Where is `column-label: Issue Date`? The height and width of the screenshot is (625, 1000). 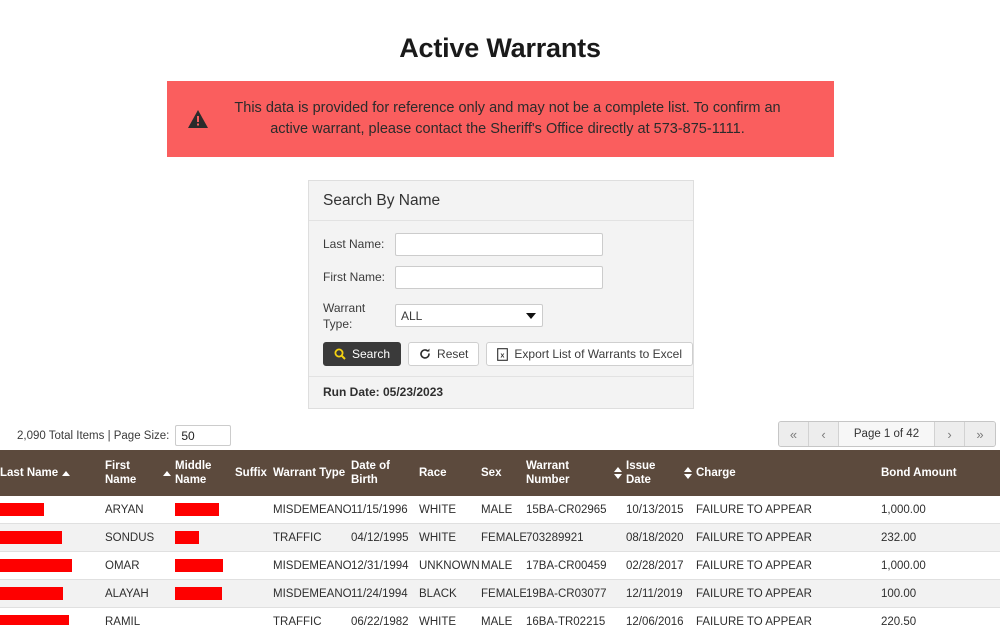
column-label: Issue Date is located at coordinates (641, 472).